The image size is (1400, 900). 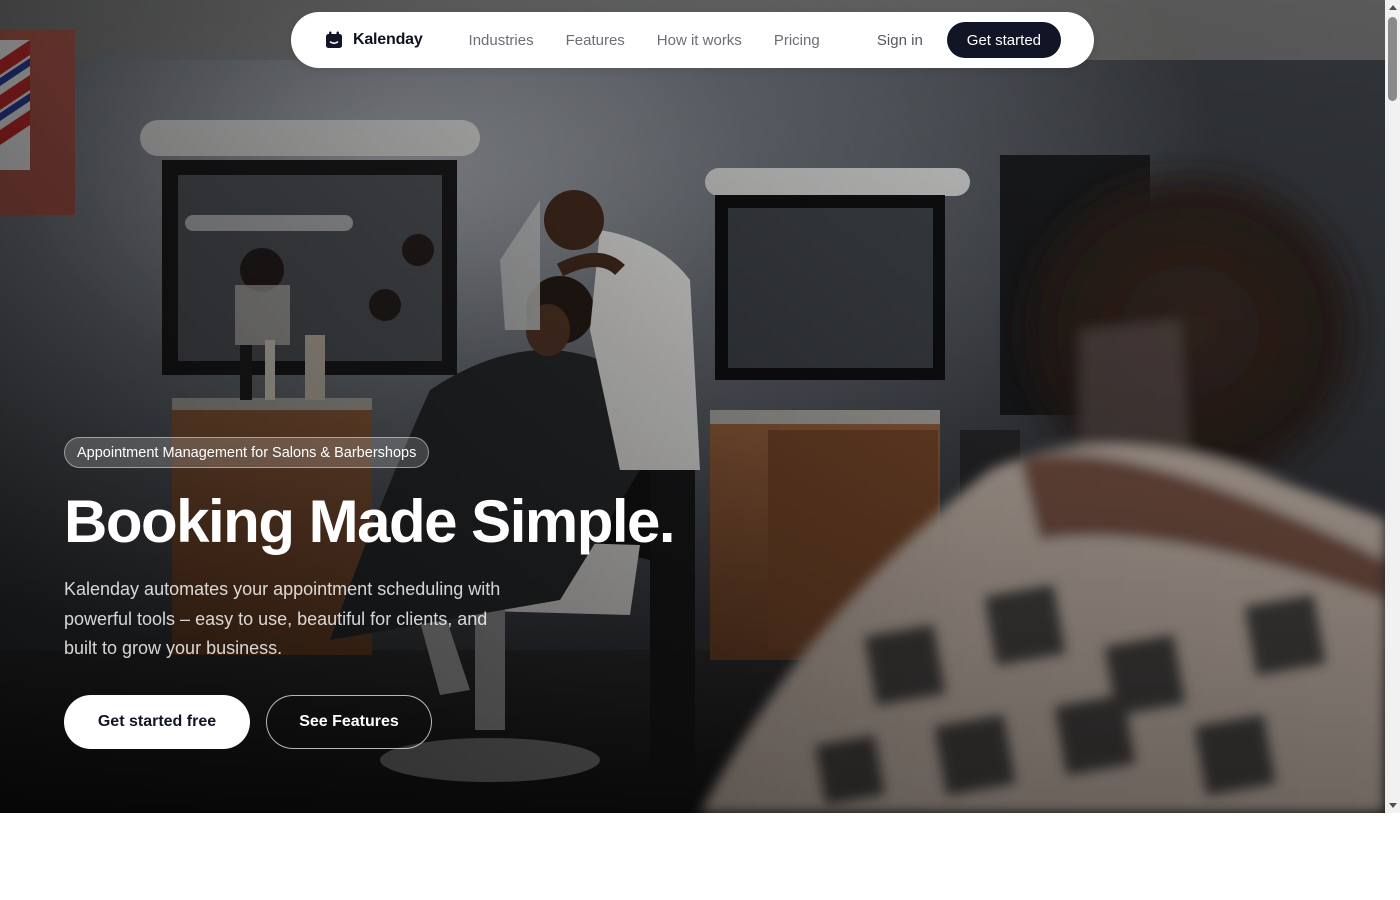 What do you see at coordinates (501, 40) in the screenshot?
I see `nav-link-industries: Industries` at bounding box center [501, 40].